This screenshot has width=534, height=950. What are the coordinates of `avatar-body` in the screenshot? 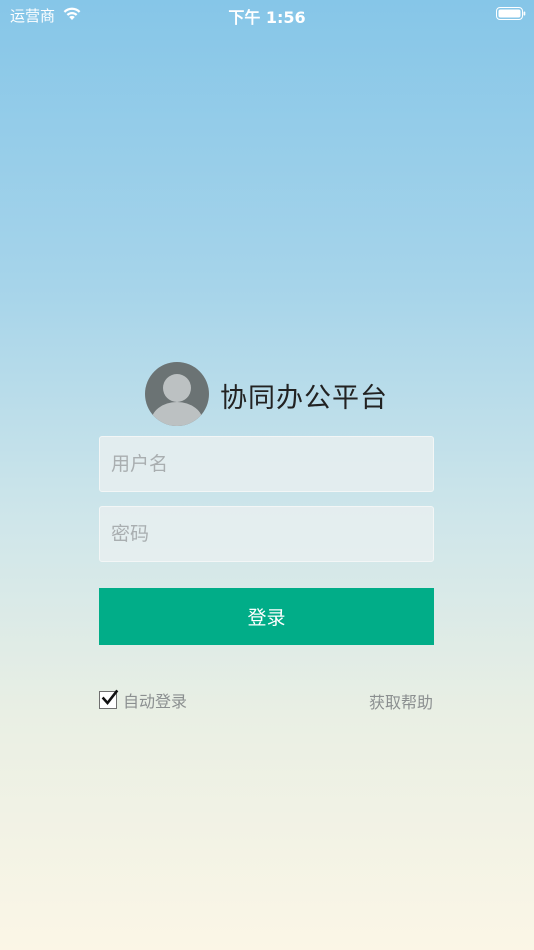 It's located at (177, 414).